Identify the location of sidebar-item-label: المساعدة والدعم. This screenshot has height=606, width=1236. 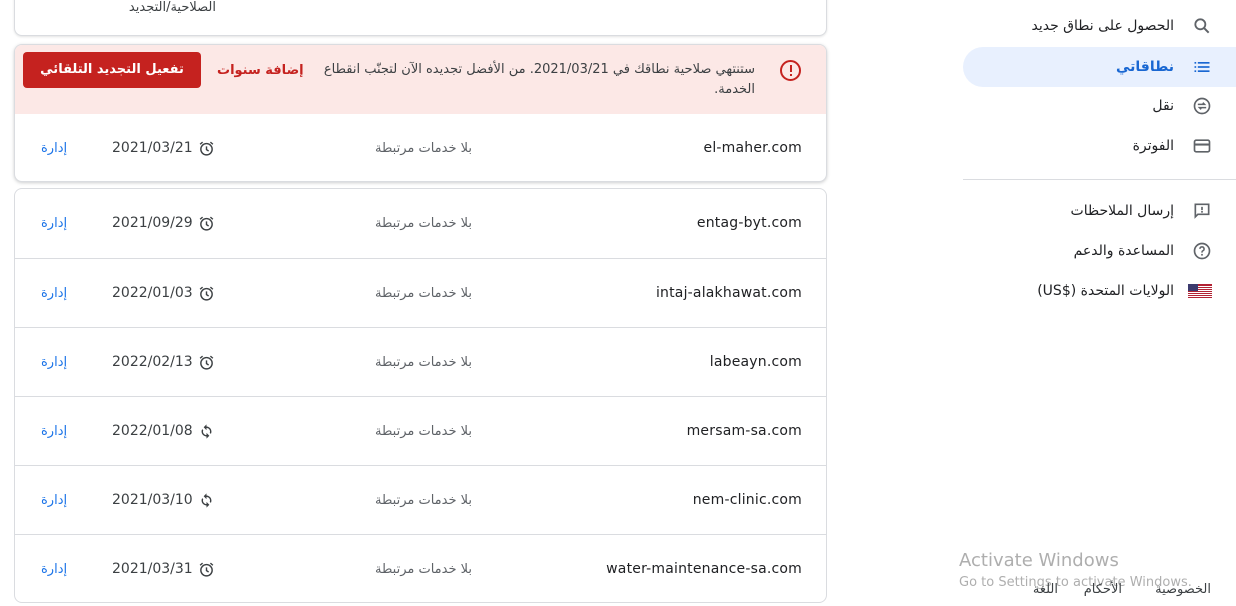
(1123, 251).